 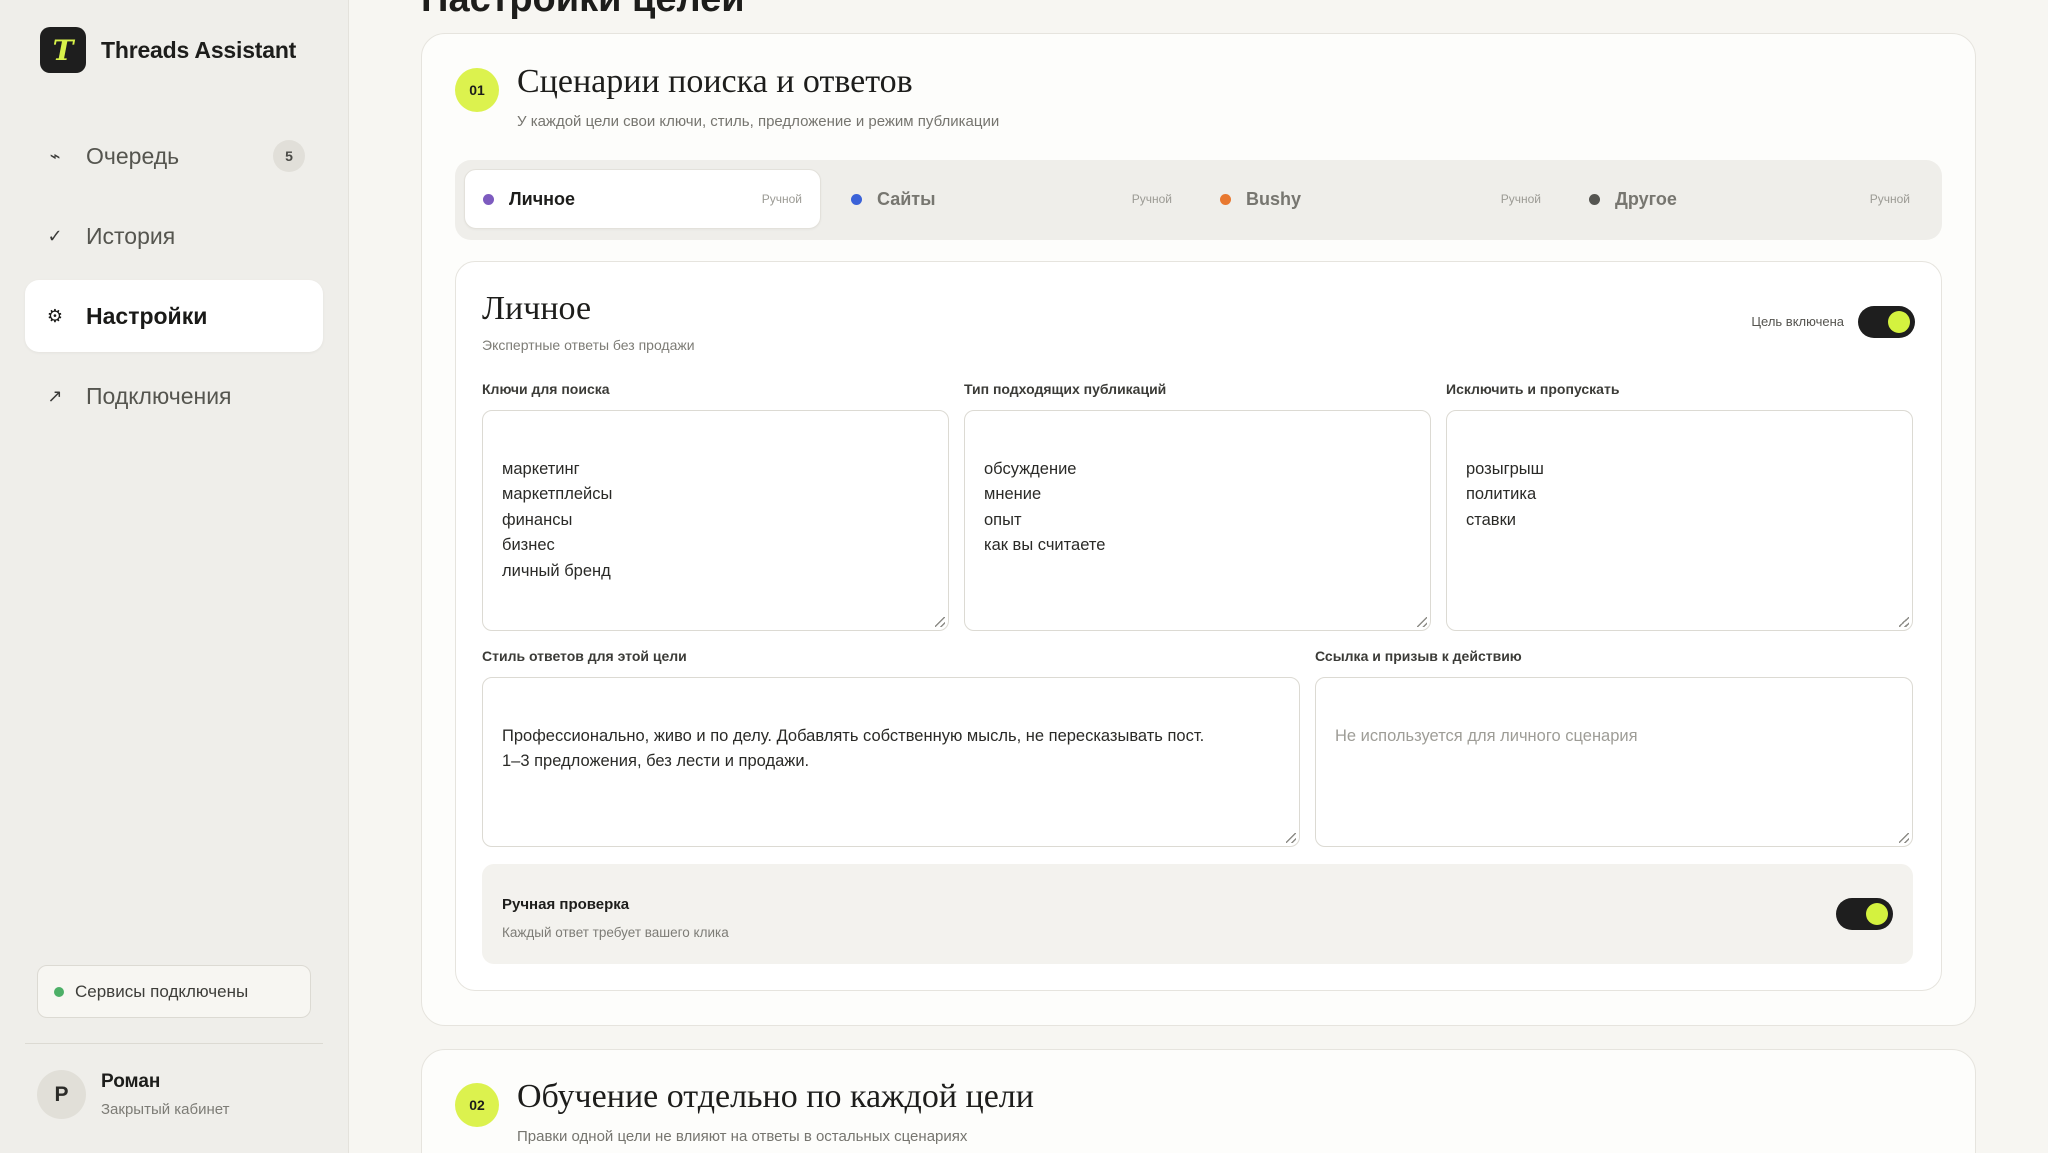 I want to click on post-types-value: обсуждение мнение опыт как вы считаете, so click(x=1045, y=507).